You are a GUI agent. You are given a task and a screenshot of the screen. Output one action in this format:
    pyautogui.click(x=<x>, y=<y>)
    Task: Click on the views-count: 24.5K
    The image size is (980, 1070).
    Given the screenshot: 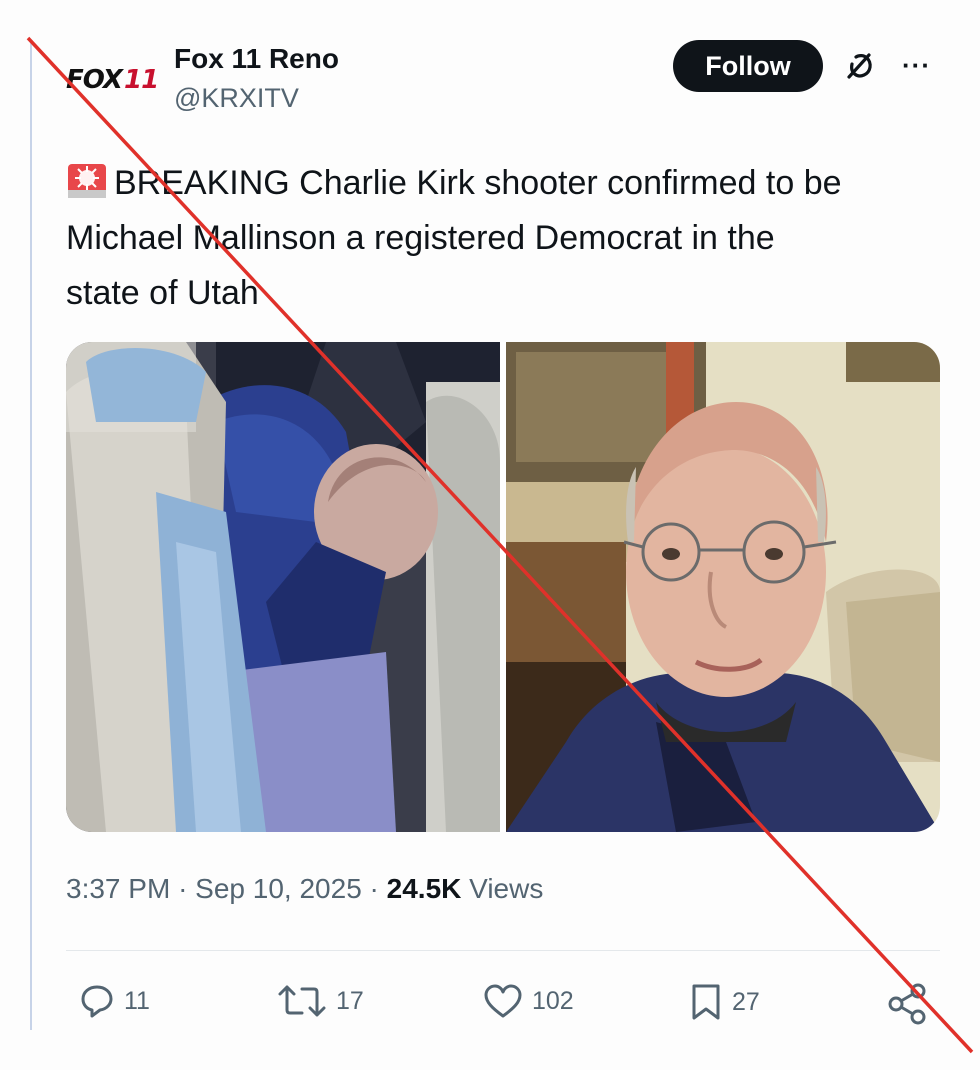 What is the action you would take?
    pyautogui.click(x=424, y=888)
    